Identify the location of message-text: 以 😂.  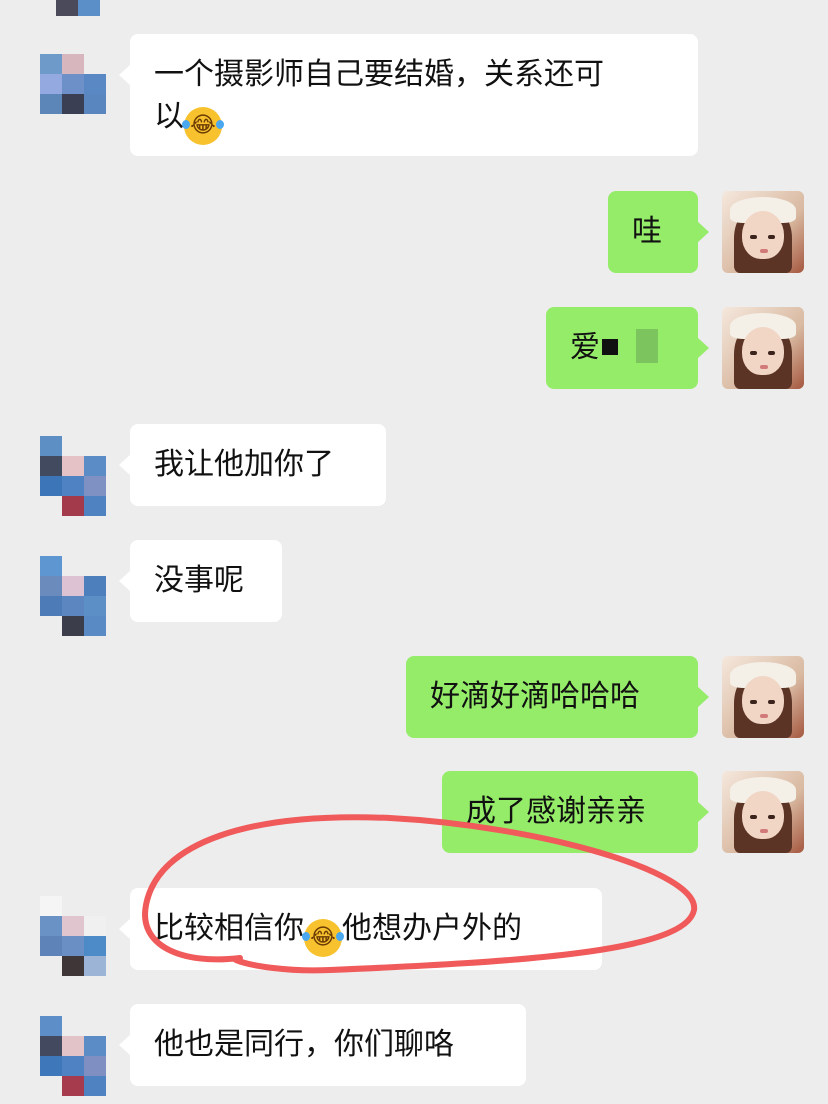
(414, 120).